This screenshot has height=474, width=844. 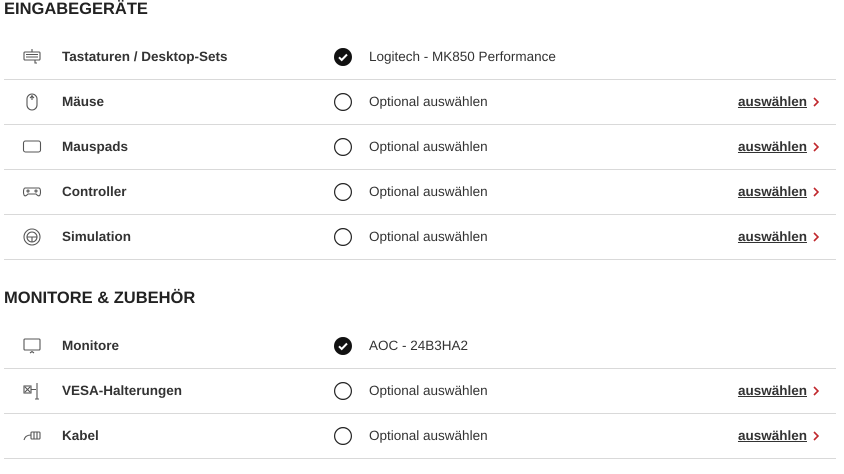 I want to click on section-heading: MONITORE & ZUBEHÖR, so click(x=100, y=298).